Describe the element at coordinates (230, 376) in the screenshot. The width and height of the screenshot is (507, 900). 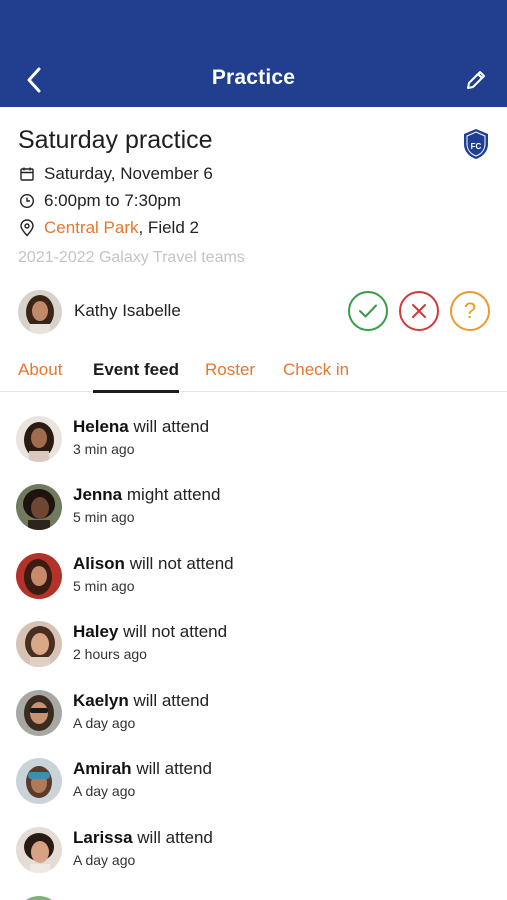
I see `tab-roster: Roster` at that location.